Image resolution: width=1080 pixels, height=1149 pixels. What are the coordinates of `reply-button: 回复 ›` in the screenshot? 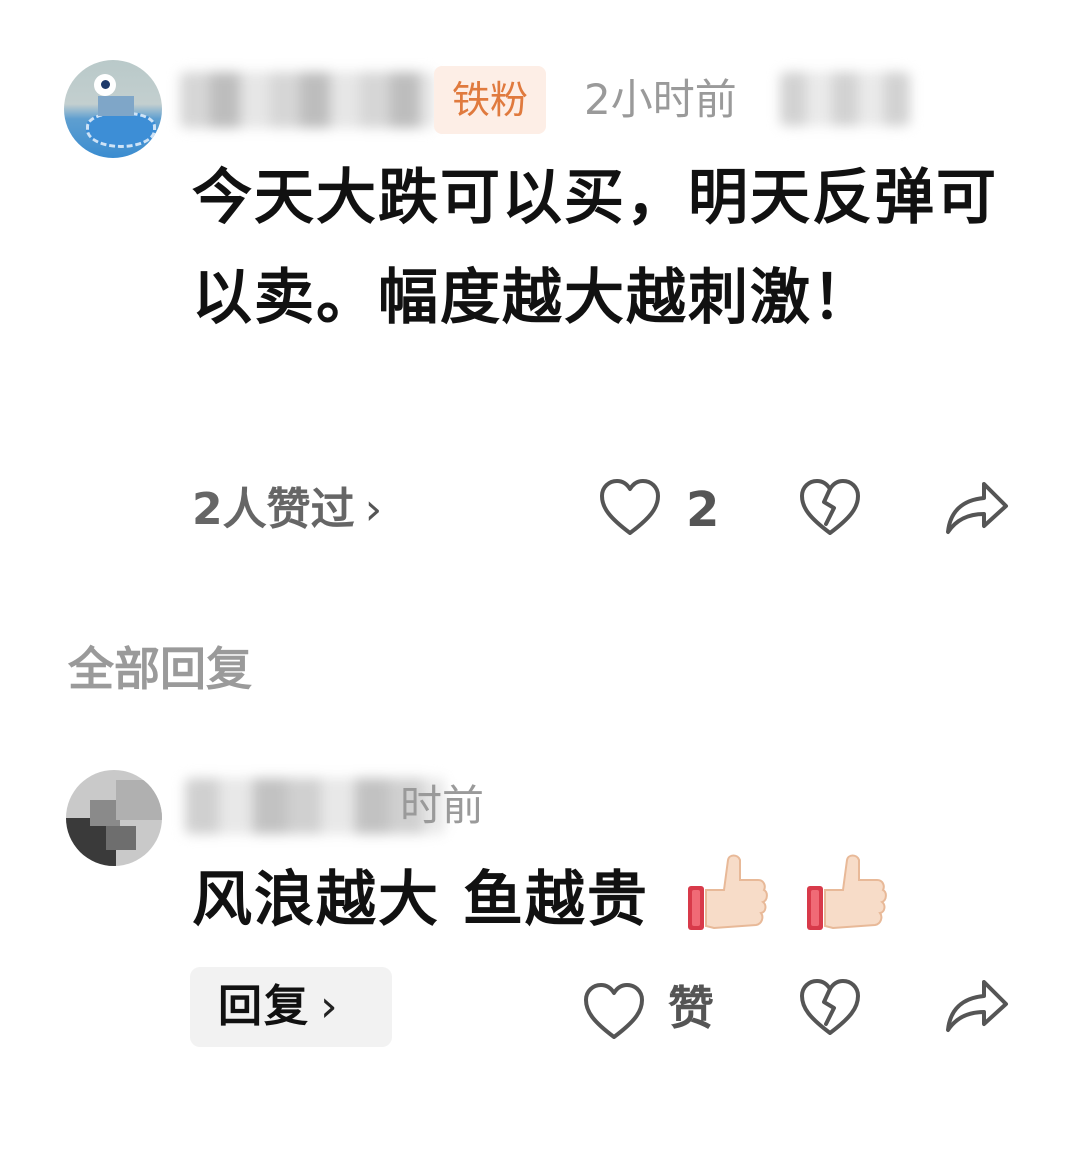 It's located at (291, 1007).